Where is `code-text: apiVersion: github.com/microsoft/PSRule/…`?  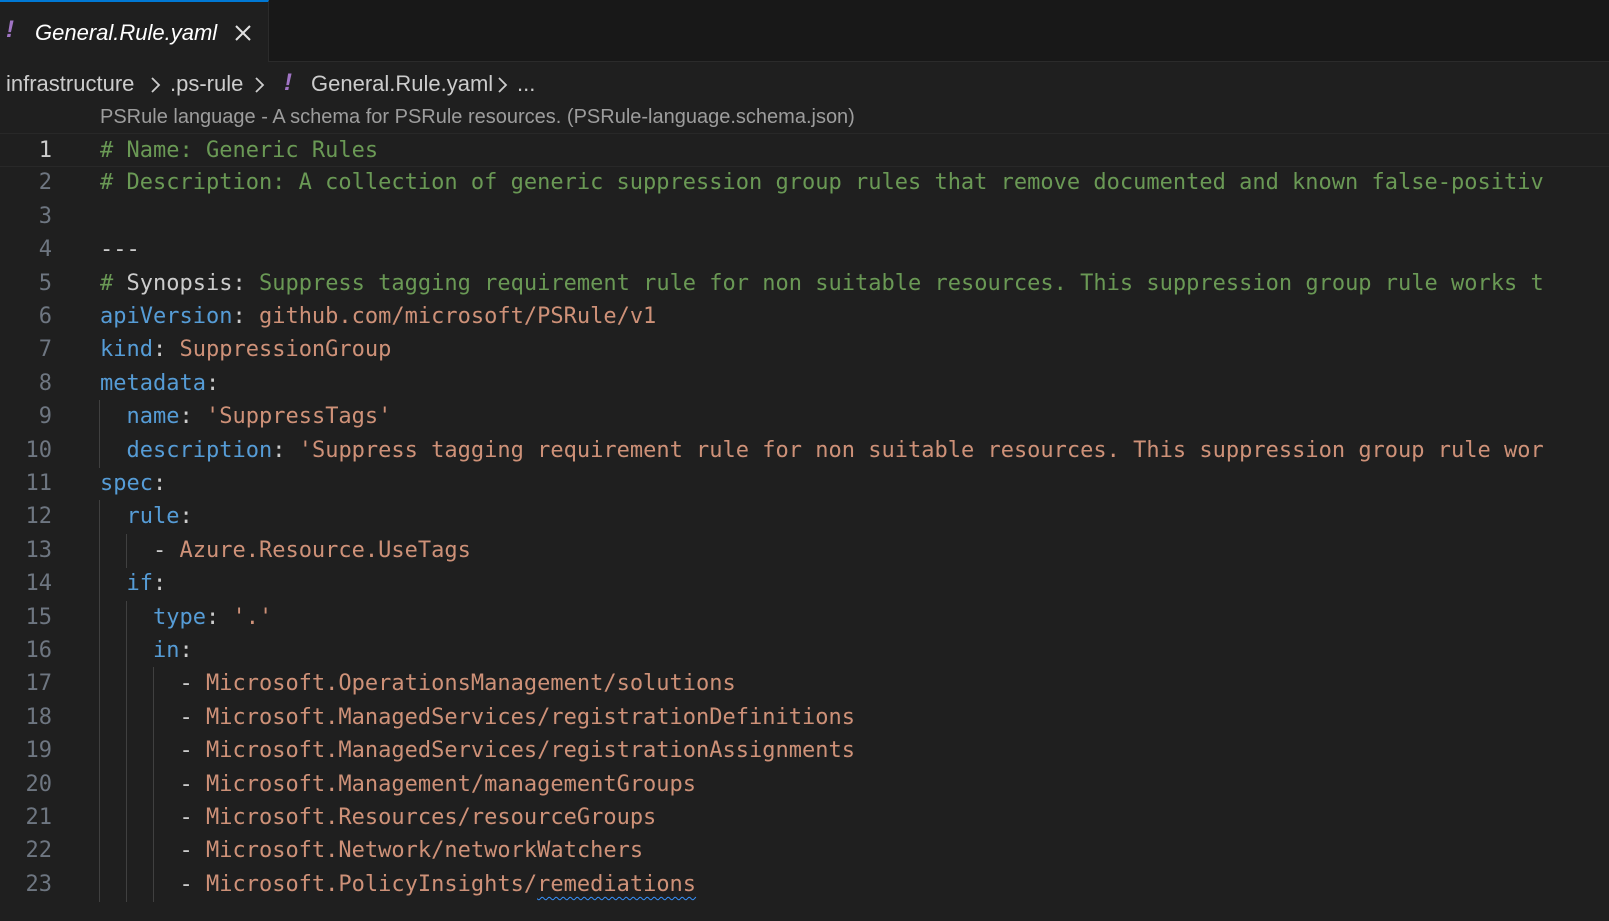
code-text: apiVersion: github.com/microsoft/PSRule/… is located at coordinates (378, 316).